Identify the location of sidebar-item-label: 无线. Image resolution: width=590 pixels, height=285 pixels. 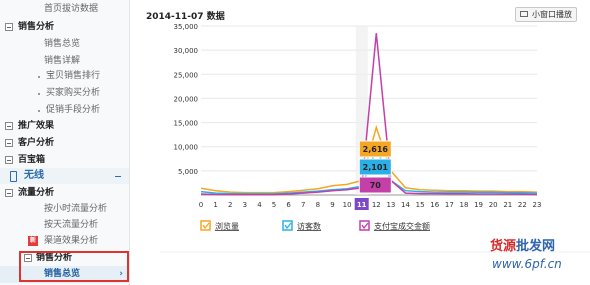
(34, 175).